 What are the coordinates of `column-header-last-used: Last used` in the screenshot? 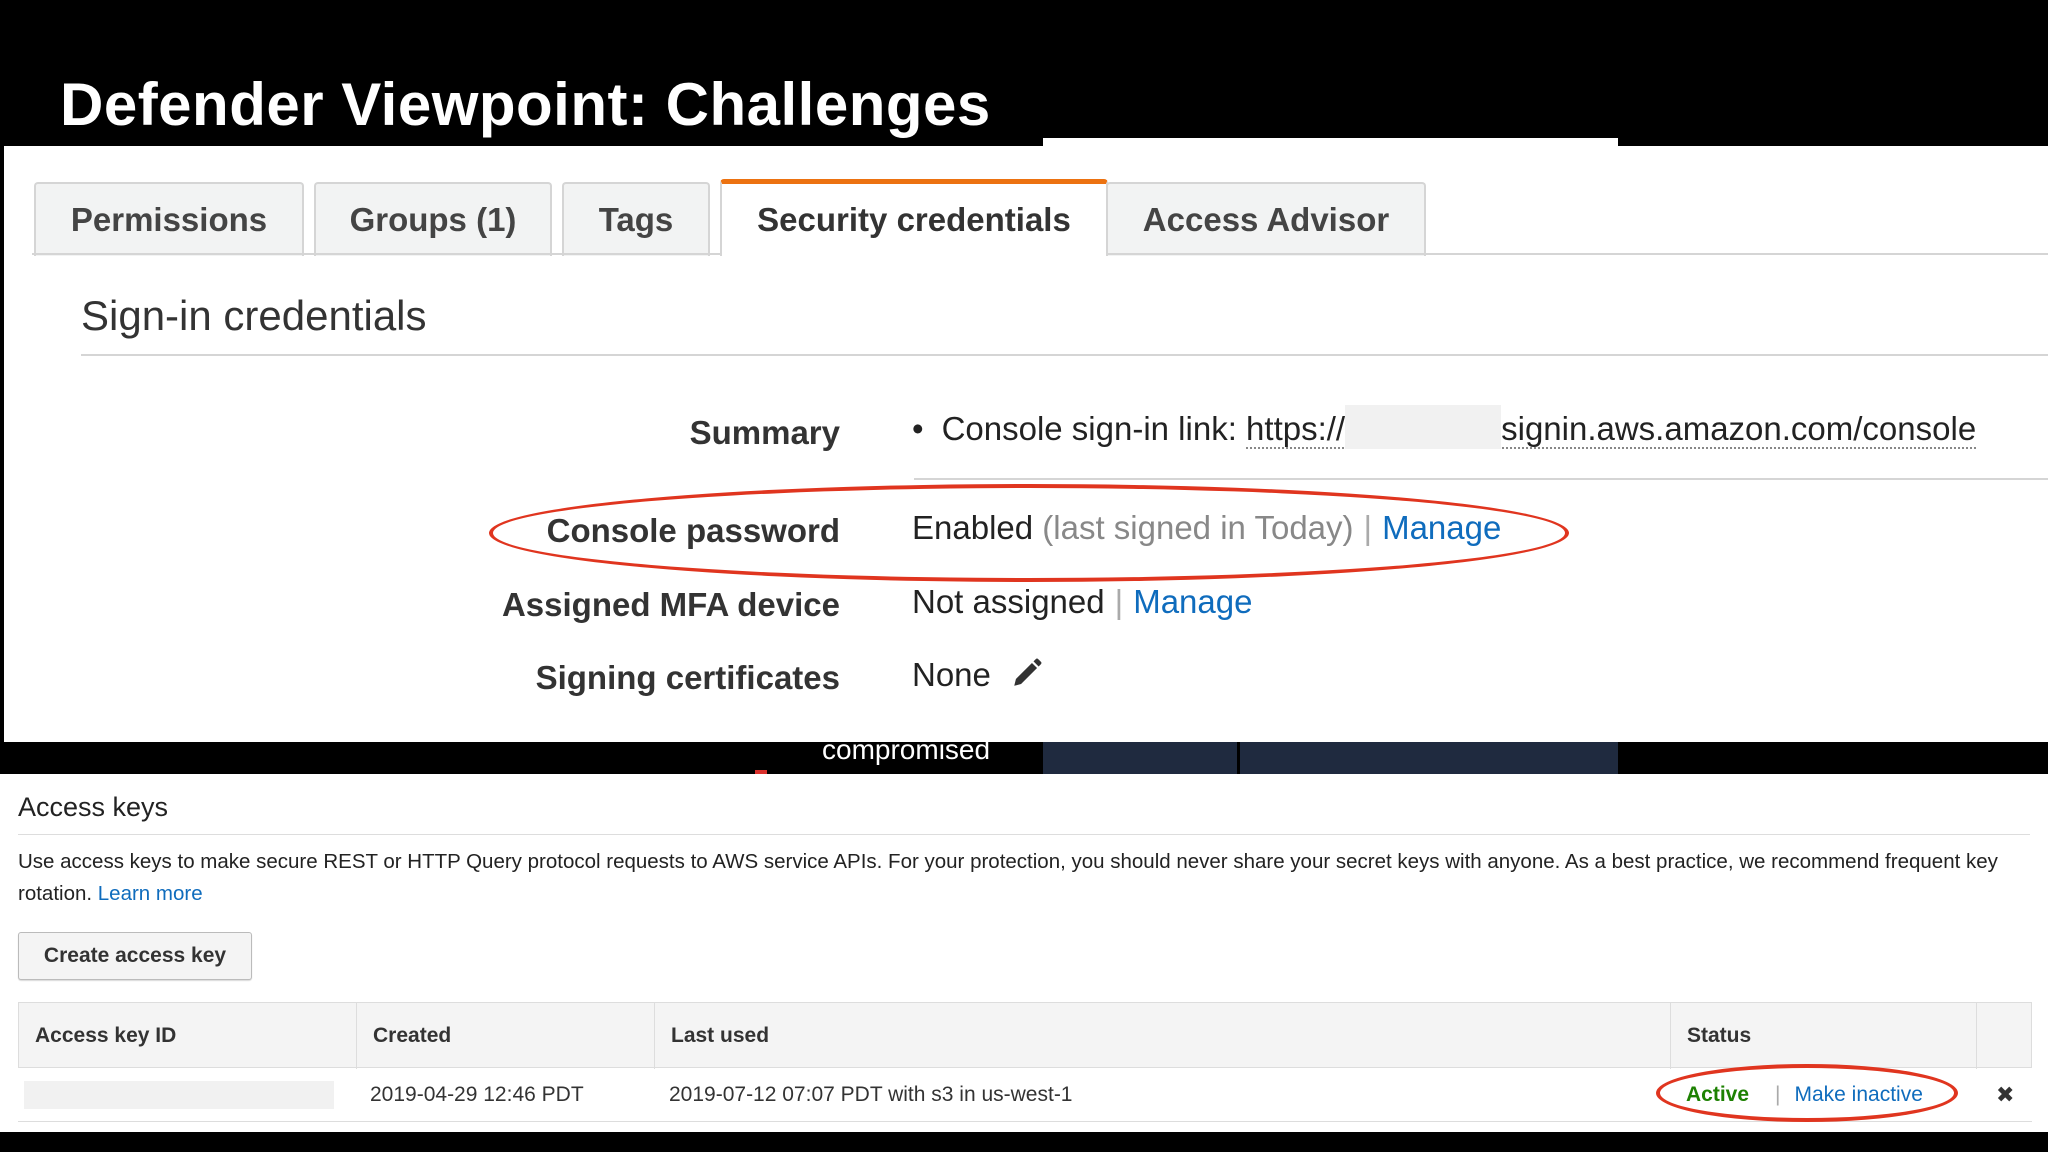 It's located at (1163, 1036).